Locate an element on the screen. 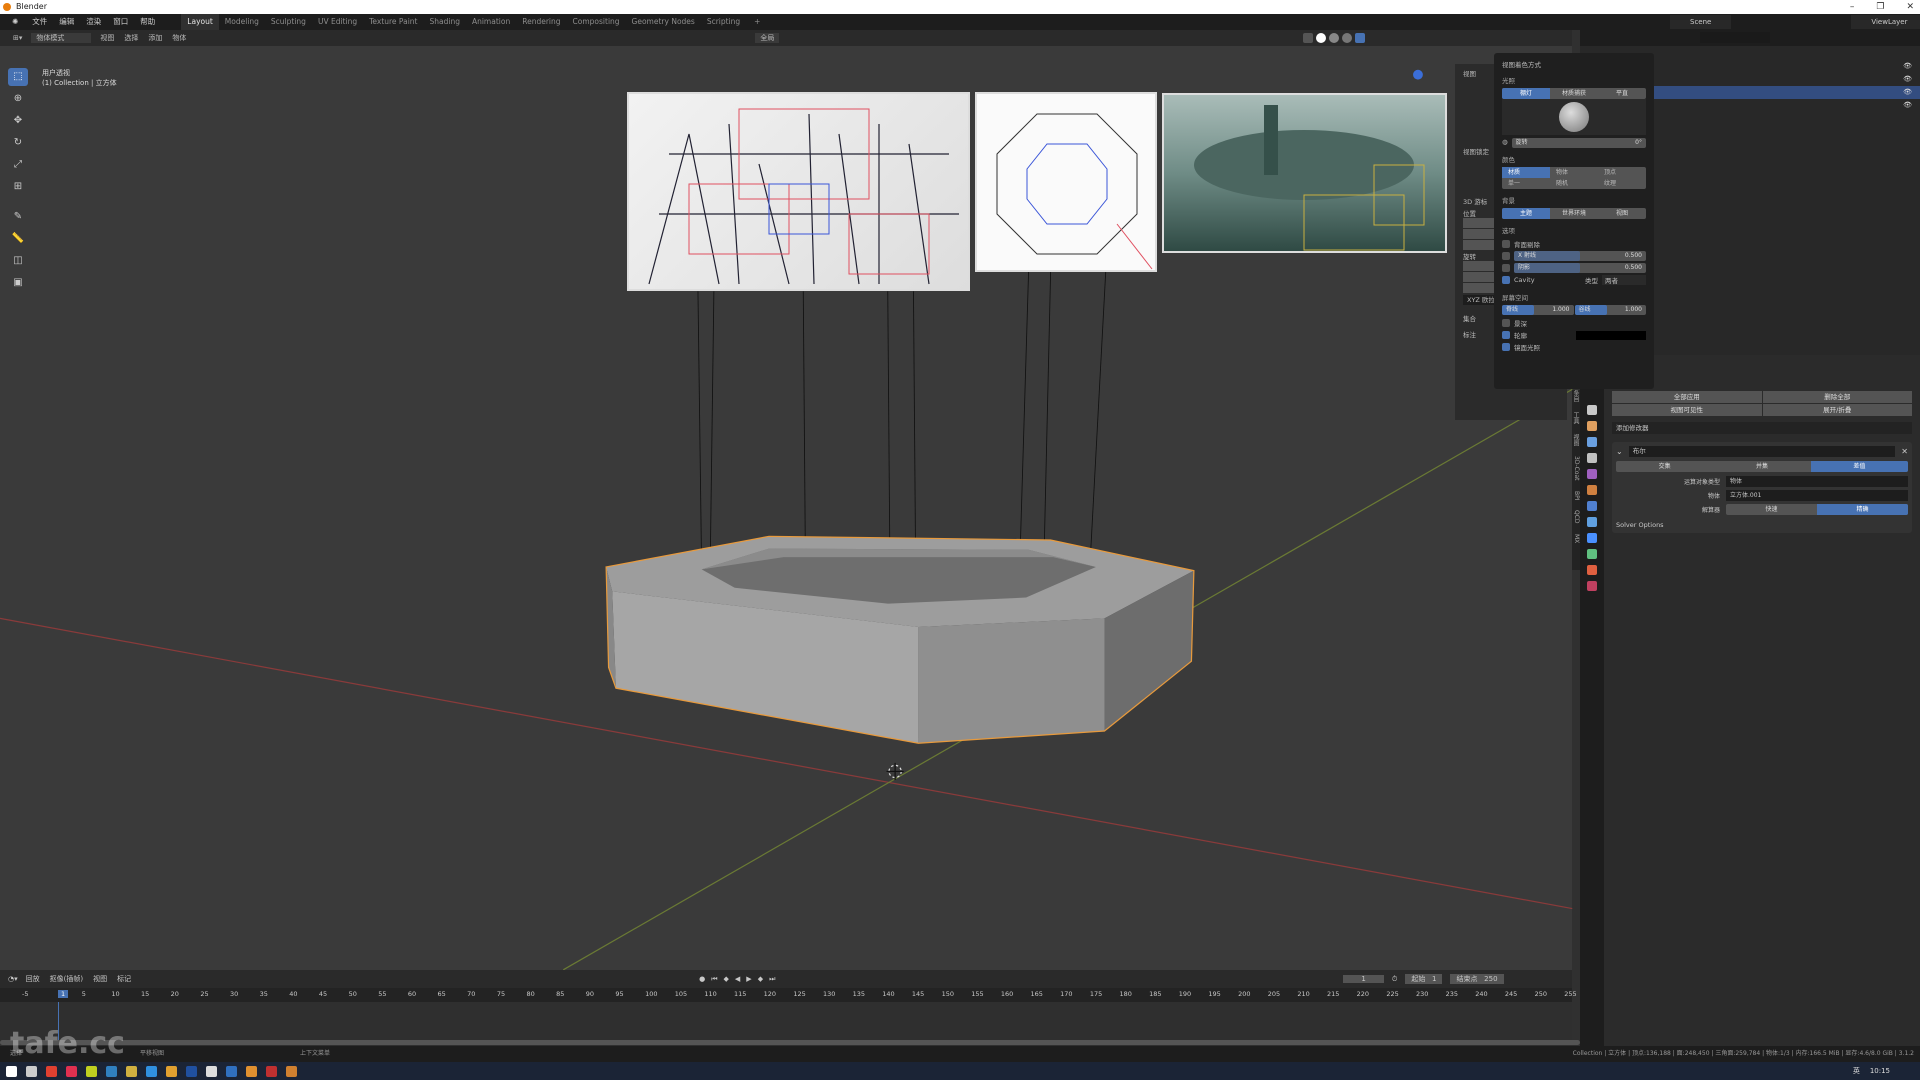 This screenshot has width=1920, height=1080. sidebar-tab: 3D-Coat is located at coordinates (1576, 468).